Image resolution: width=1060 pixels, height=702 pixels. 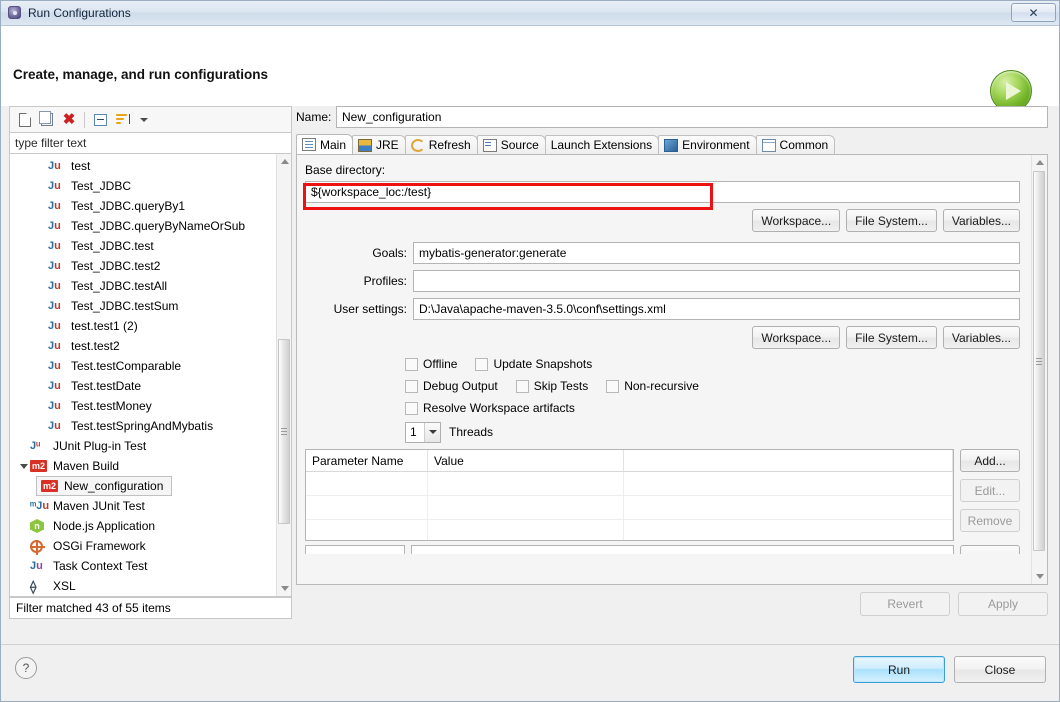 What do you see at coordinates (150, 366) in the screenshot?
I see `tree-item: Ju Test.testComparable` at bounding box center [150, 366].